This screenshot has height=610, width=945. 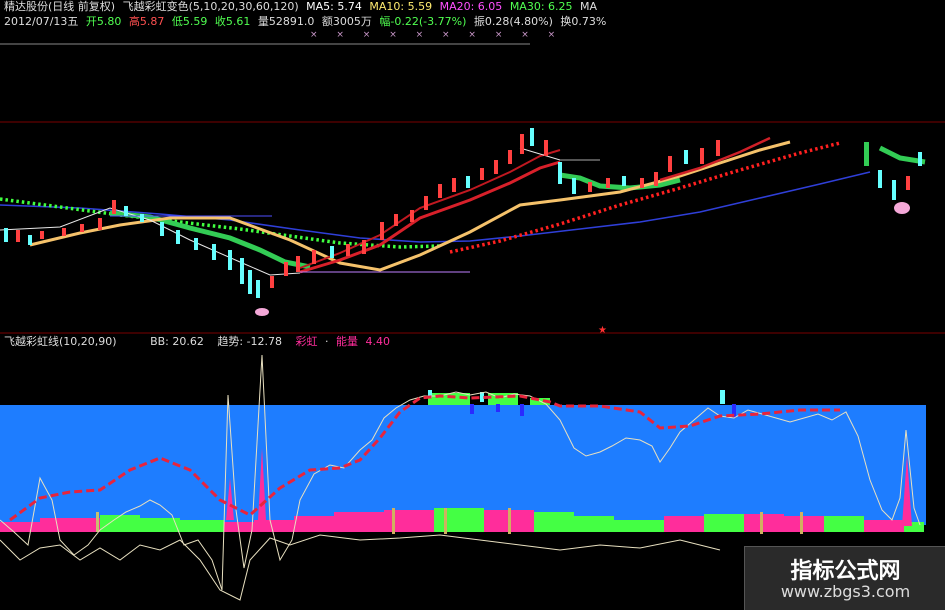 I want to click on ma120-line, so click(x=435, y=207).